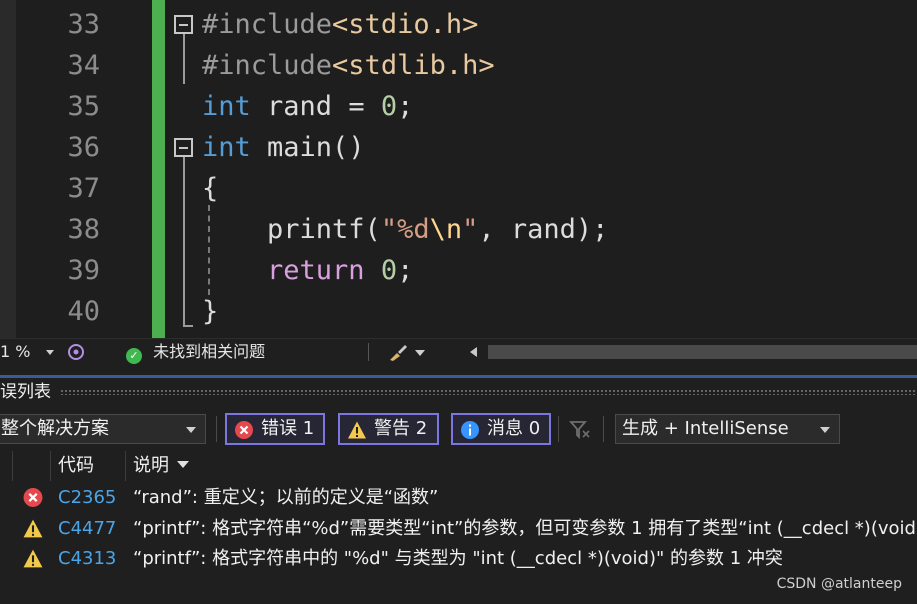 The height and width of the screenshot is (604, 917). I want to click on code-token: <stdio.h>, so click(405, 24).